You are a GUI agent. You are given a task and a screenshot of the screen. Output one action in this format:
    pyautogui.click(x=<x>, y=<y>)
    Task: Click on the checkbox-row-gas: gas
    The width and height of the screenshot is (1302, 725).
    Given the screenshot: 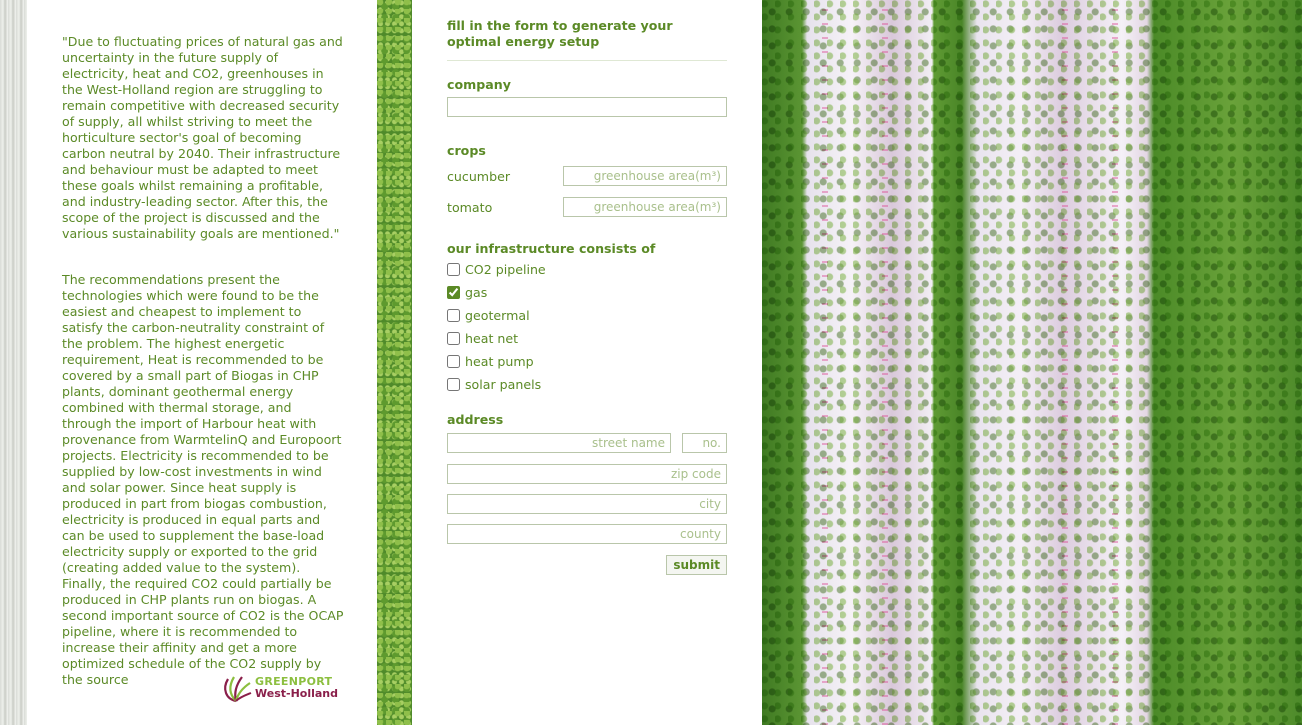 What is the action you would take?
    pyautogui.click(x=587, y=292)
    